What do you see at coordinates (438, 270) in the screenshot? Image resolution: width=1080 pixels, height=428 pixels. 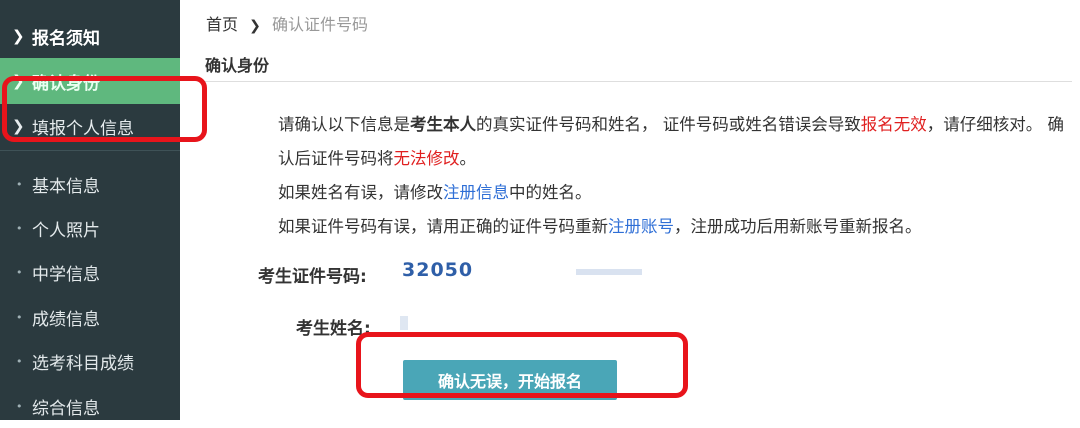 I see `id-number-value: 32050` at bounding box center [438, 270].